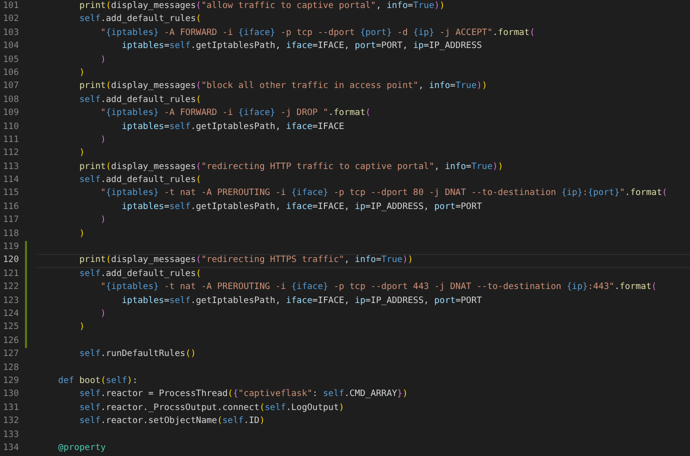 The image size is (690, 456). I want to click on line-number: 130, so click(11, 395).